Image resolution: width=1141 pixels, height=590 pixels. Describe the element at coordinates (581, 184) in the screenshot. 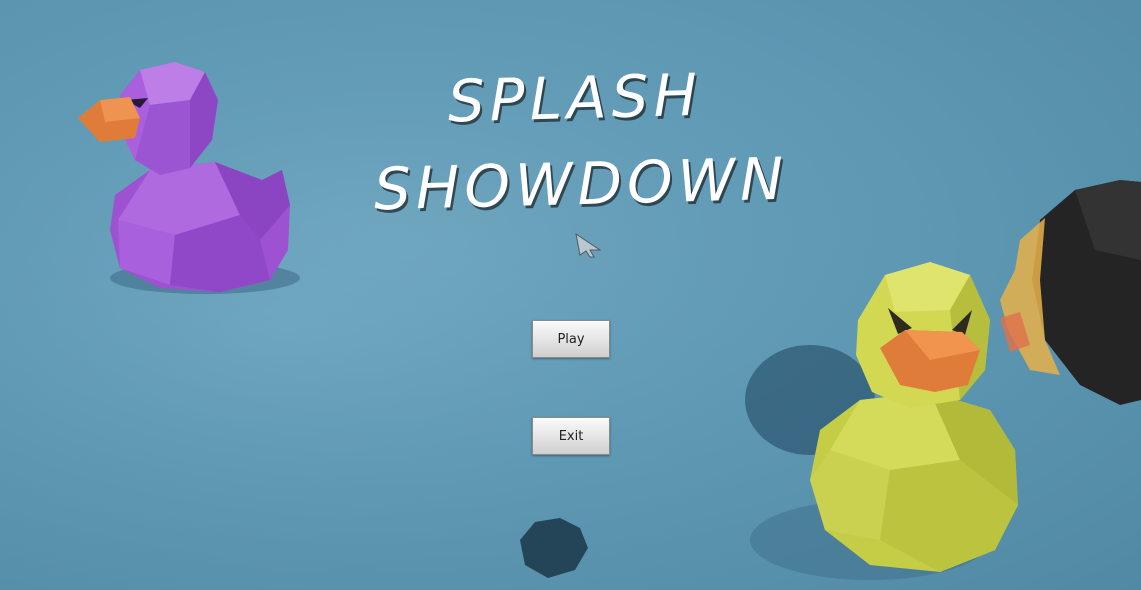

I see `title-line-2: SHOWDOWN` at that location.